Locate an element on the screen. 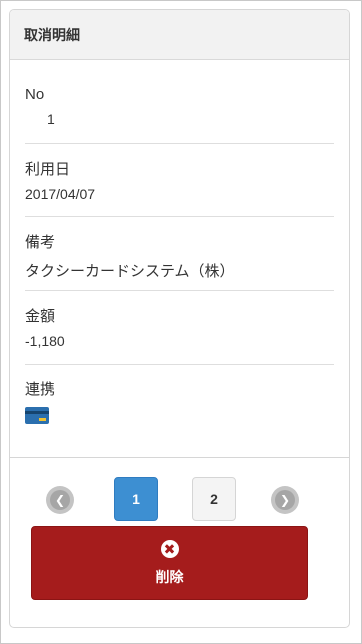  card-chip is located at coordinates (42, 419).